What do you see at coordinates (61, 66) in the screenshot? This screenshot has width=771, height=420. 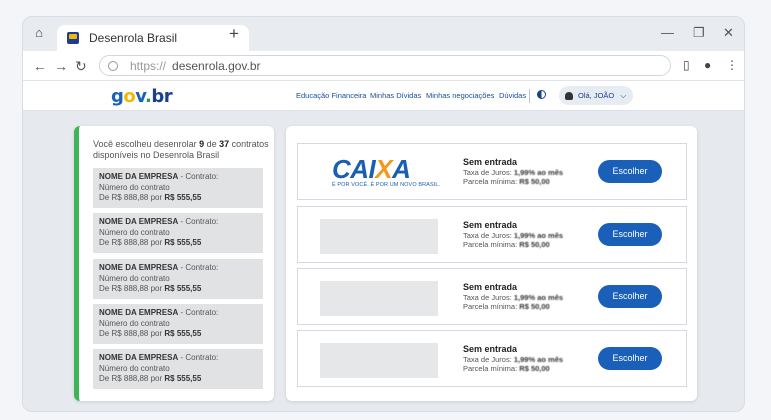 I see `forward-icon: →` at bounding box center [61, 66].